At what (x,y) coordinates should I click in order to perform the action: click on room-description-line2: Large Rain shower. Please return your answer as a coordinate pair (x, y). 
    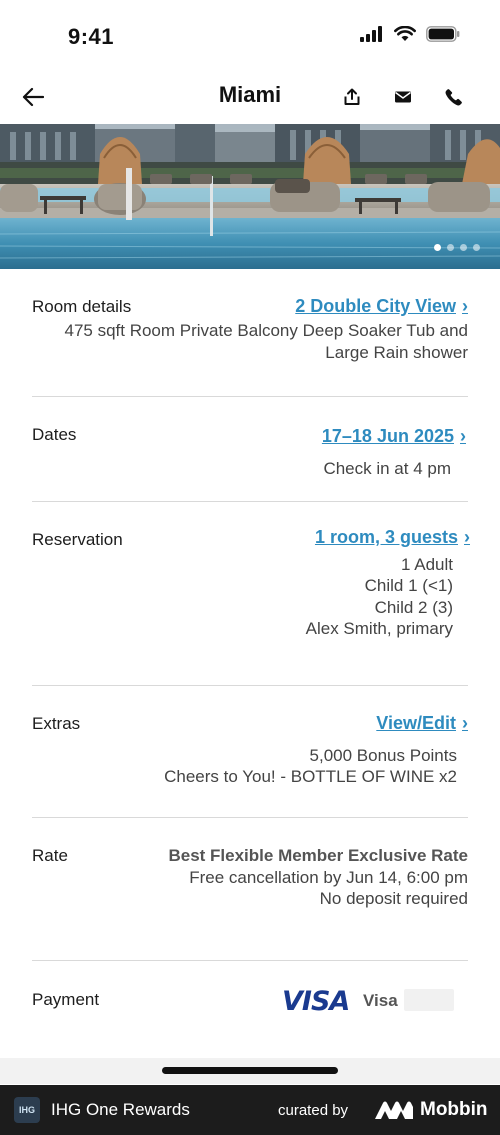
    Looking at the image, I should click on (396, 352).